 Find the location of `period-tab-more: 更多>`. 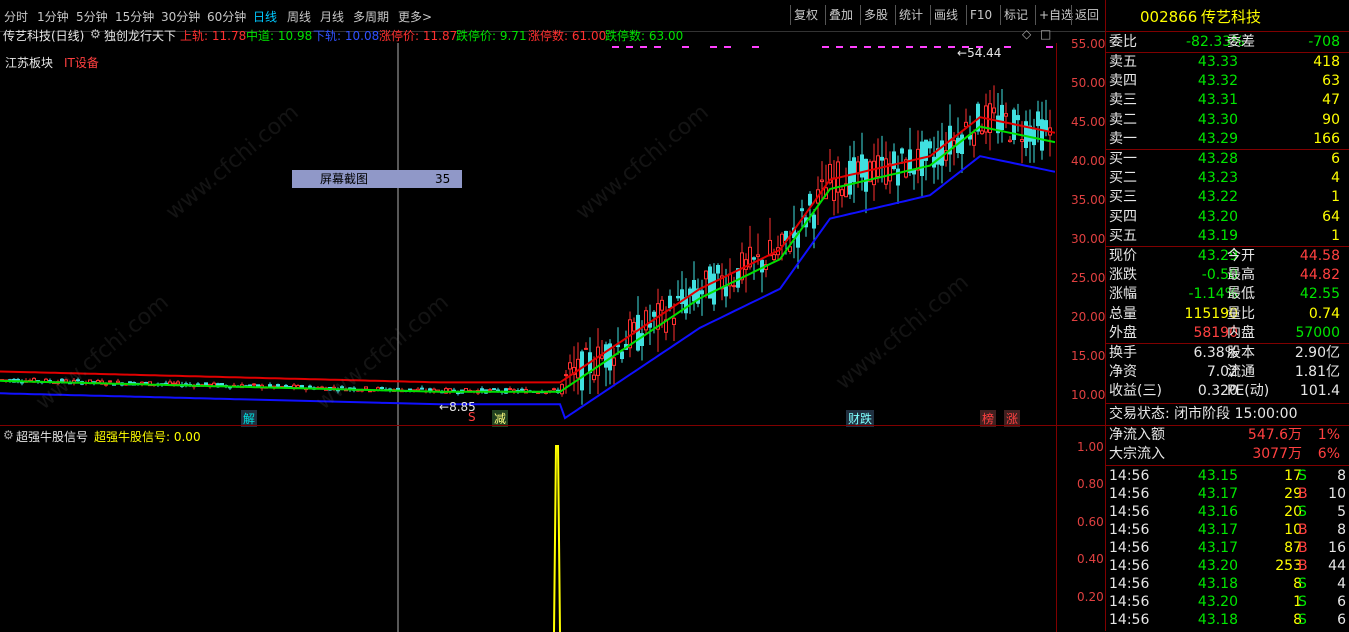

period-tab-more: 更多> is located at coordinates (415, 16).